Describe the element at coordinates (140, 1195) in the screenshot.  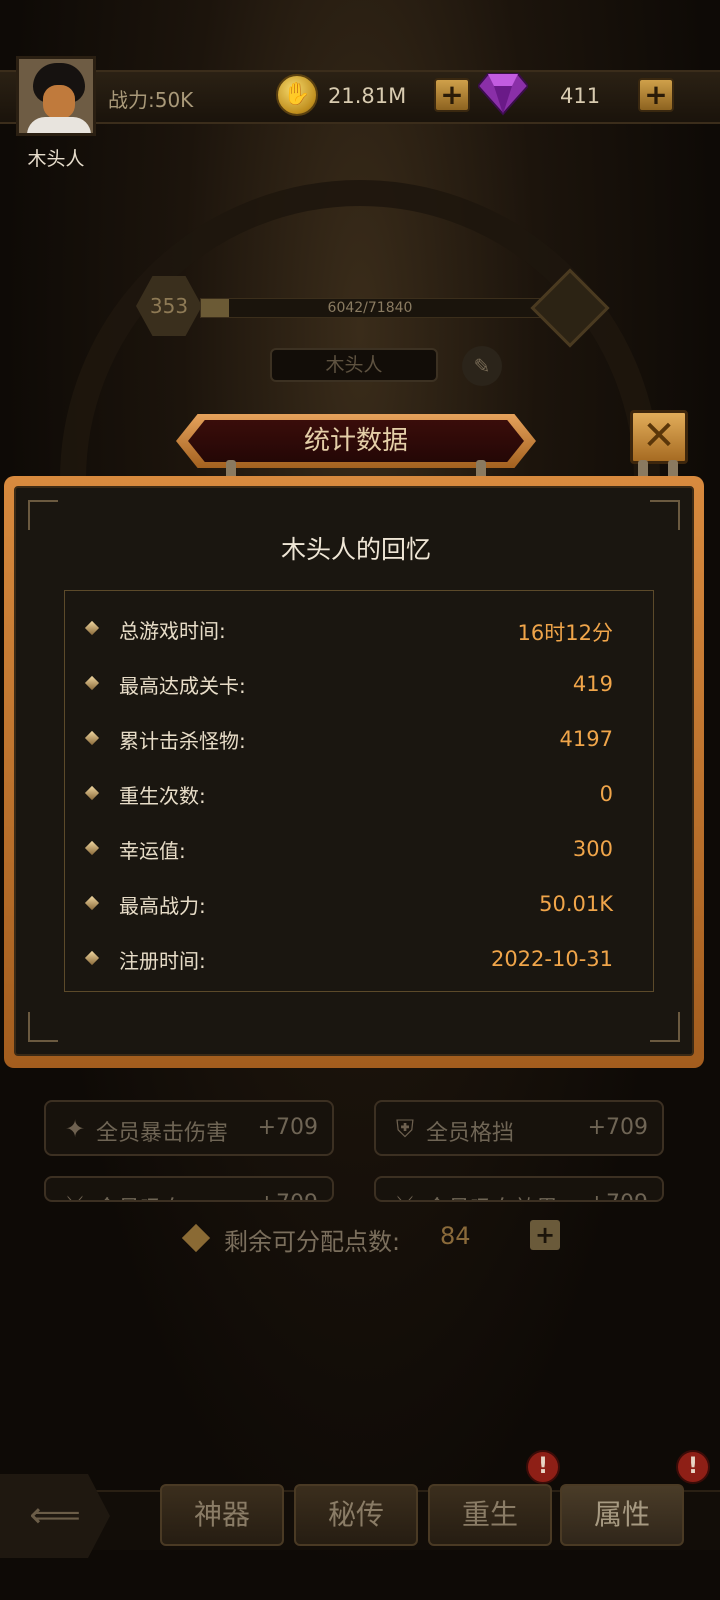
I see `attribute-label: 全员吸血` at that location.